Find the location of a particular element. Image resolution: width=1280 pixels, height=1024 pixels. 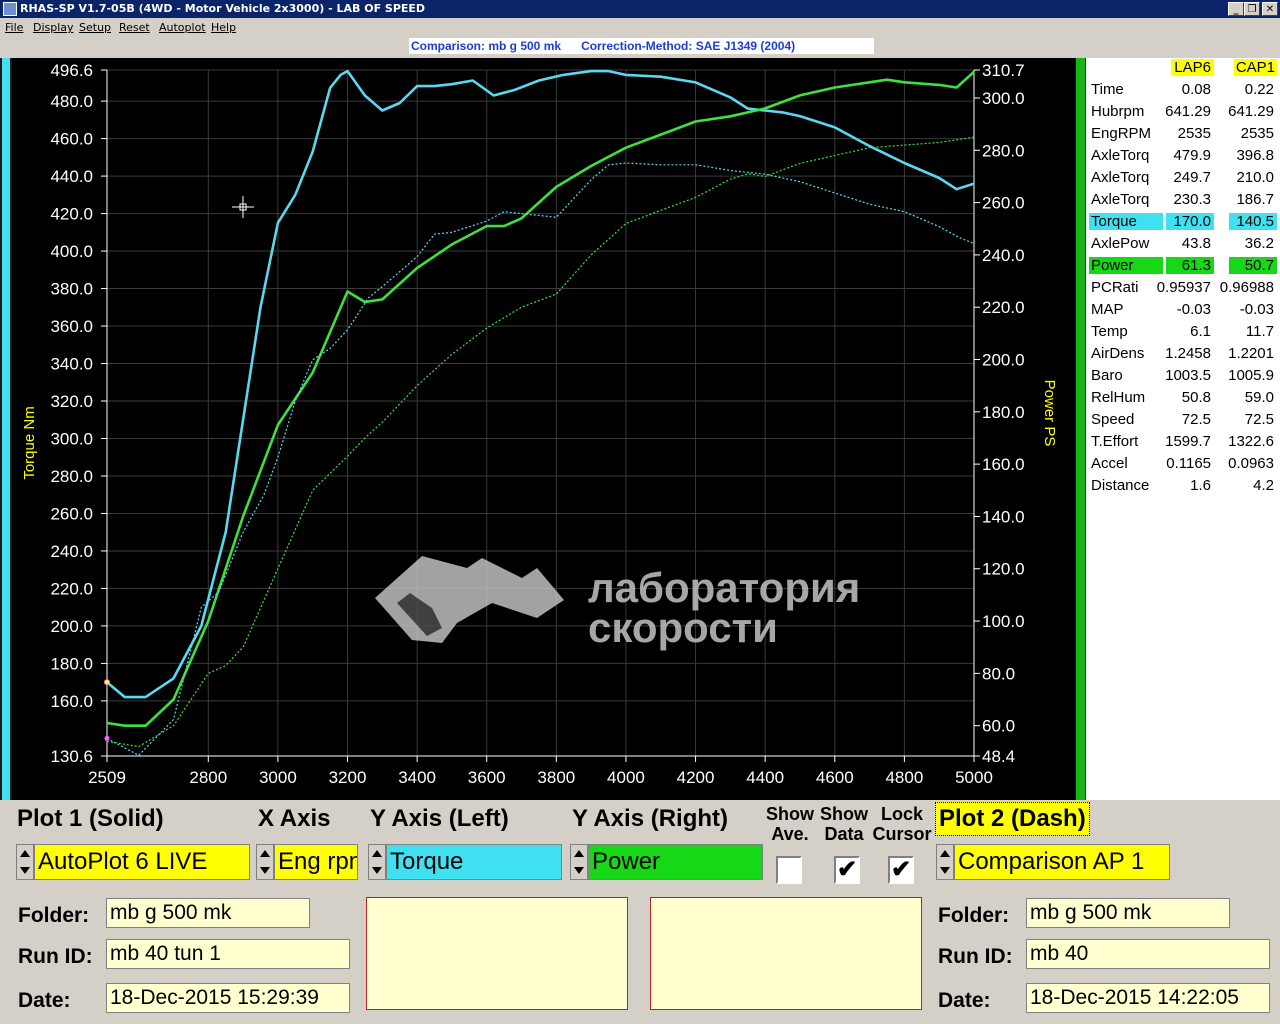

data-row: AxleTorq 249.7 210.0 is located at coordinates (1183, 179).